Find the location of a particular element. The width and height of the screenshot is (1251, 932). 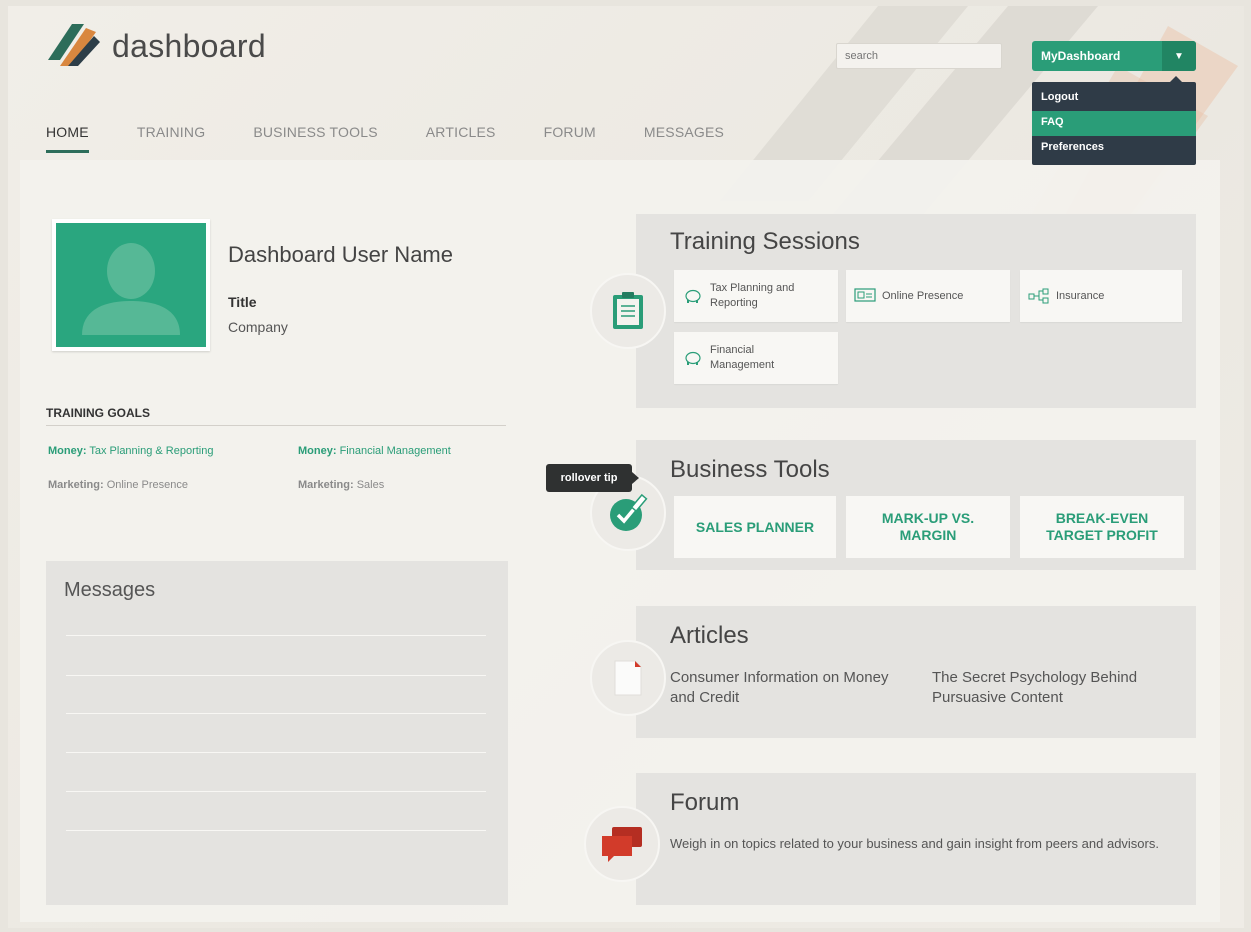

document-icon is located at coordinates (628, 678).